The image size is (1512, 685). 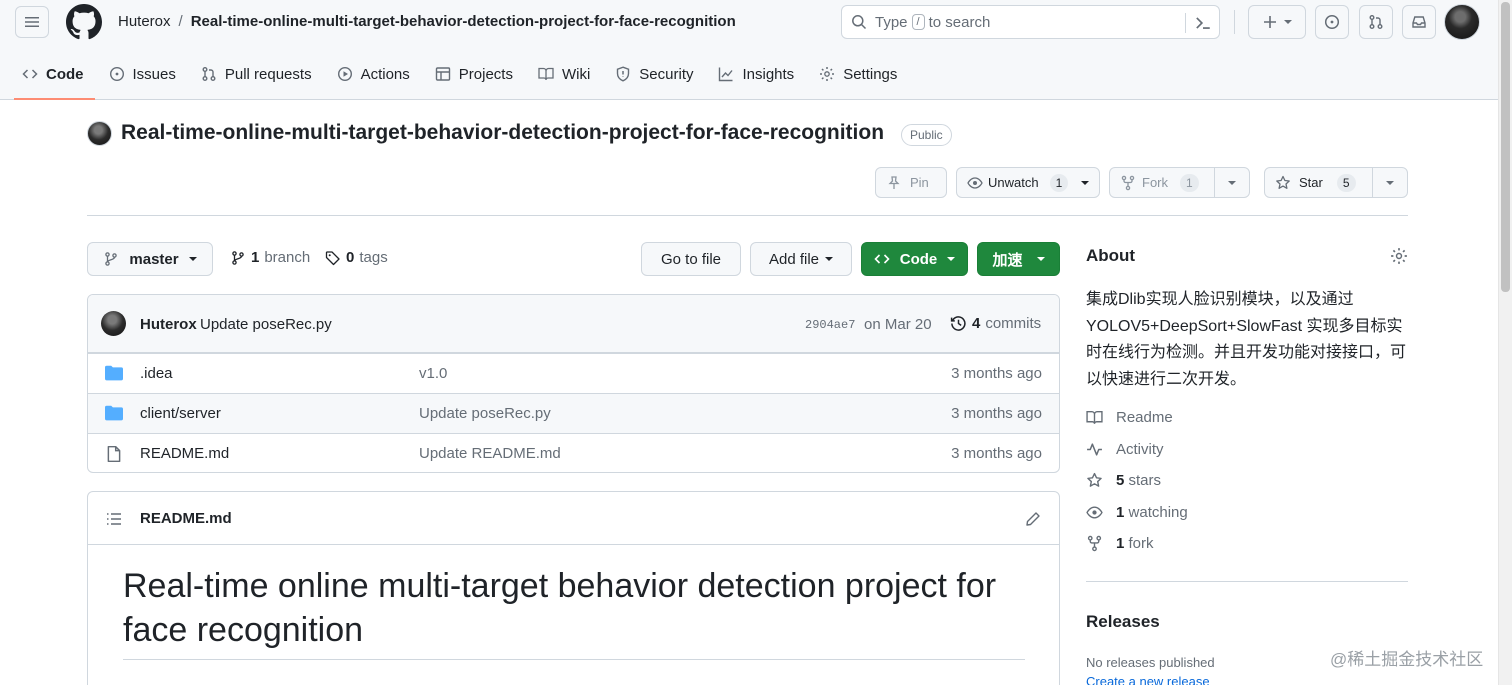 What do you see at coordinates (576, 74) in the screenshot?
I see `tab-label: Wiki` at bounding box center [576, 74].